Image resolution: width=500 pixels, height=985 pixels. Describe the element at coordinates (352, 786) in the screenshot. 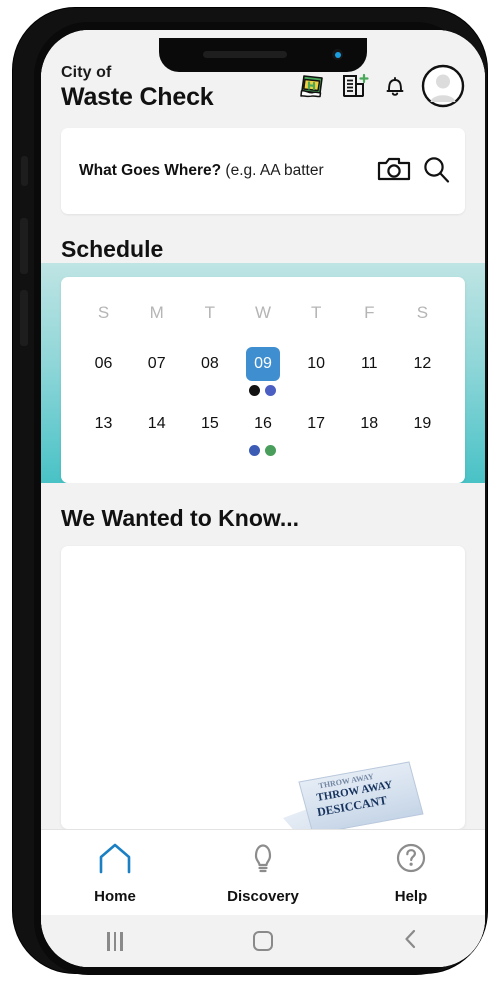

I see `desiccant-packet-image: THROW AWAY THROW AWAY DESICCANT` at that location.